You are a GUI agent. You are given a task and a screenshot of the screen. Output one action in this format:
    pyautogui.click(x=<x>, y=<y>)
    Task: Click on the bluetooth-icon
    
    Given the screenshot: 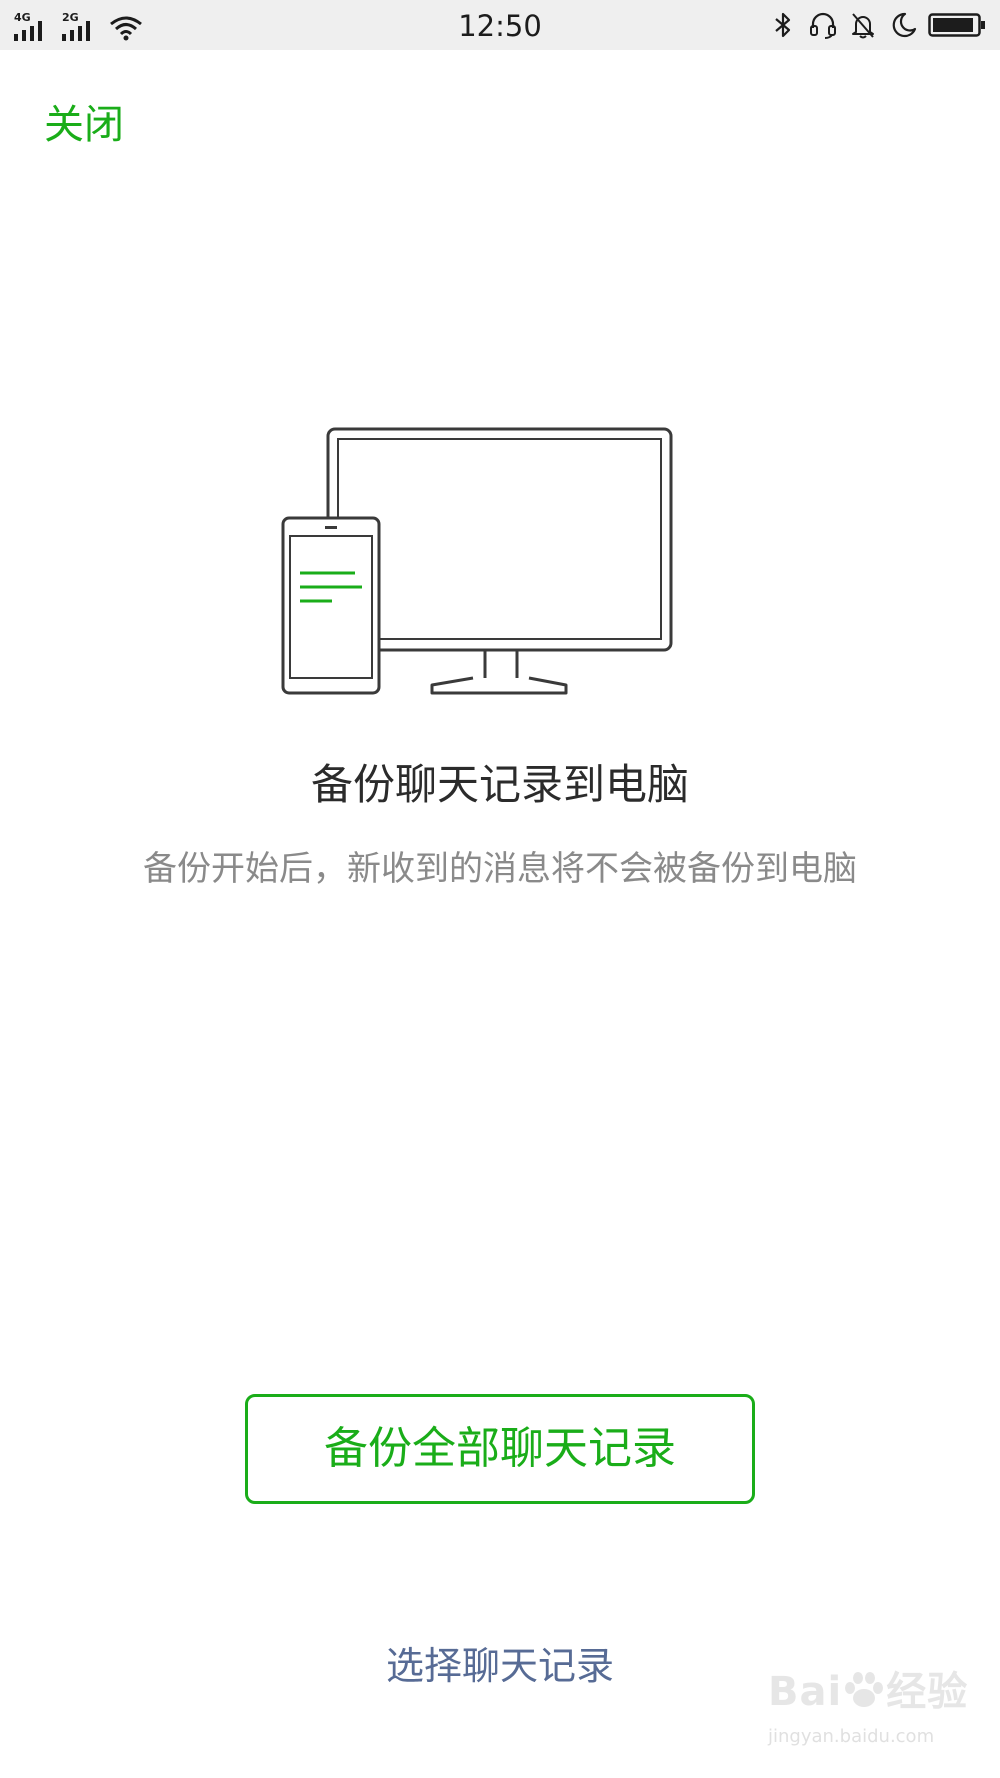 What is the action you would take?
    pyautogui.click(x=783, y=25)
    